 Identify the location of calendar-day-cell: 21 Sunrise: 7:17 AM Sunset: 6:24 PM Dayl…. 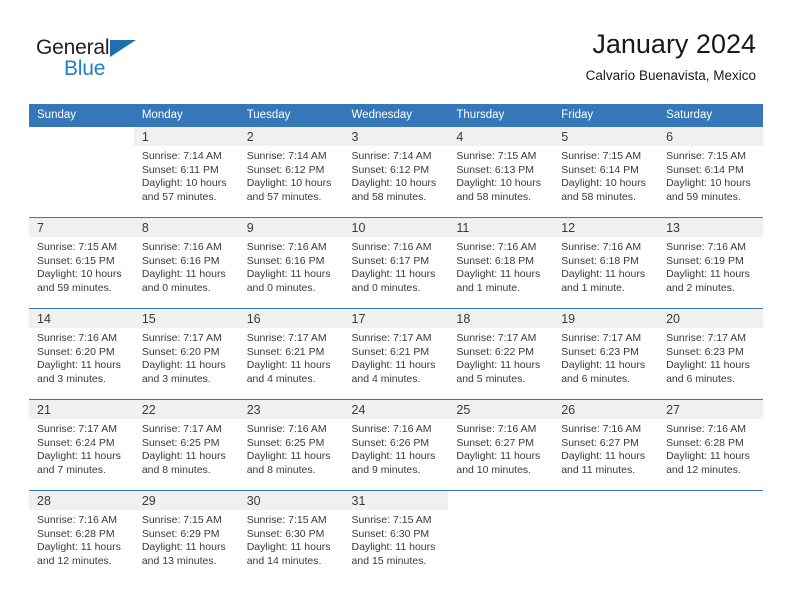
(81, 445).